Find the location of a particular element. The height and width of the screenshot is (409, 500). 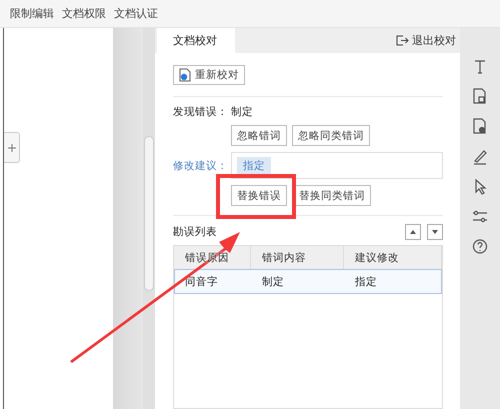

move-up-button is located at coordinates (413, 232).